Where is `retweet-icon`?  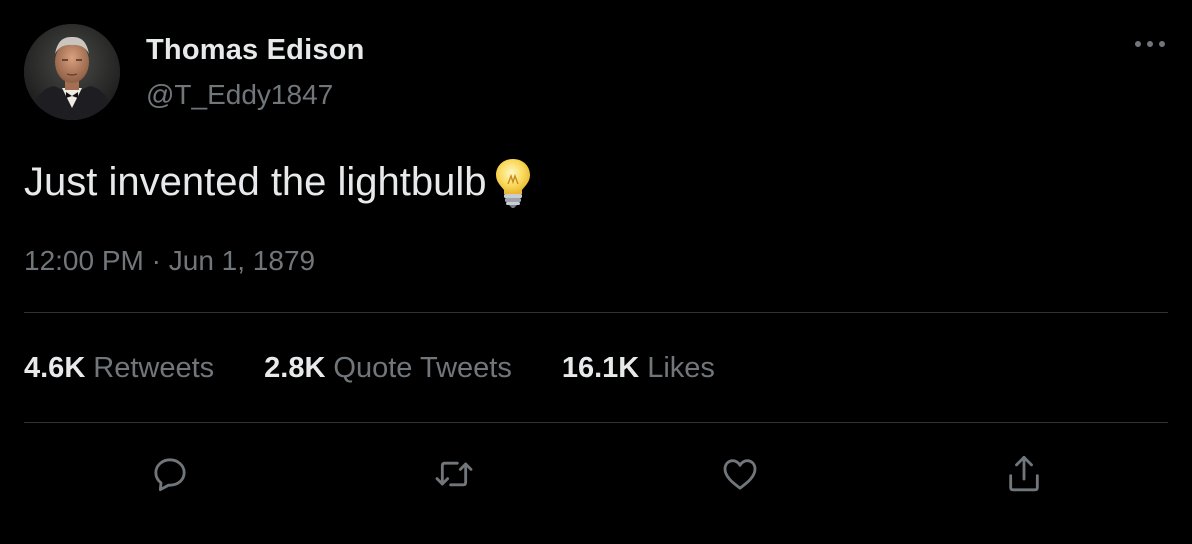 retweet-icon is located at coordinates (454, 474).